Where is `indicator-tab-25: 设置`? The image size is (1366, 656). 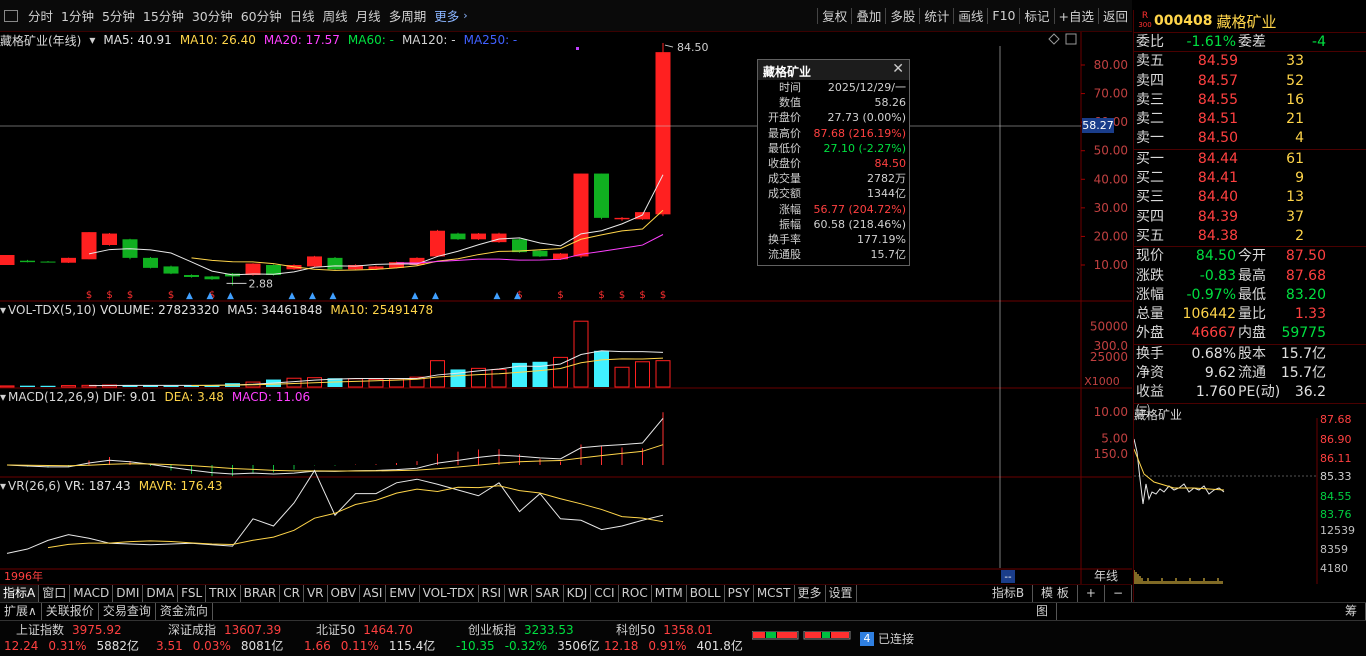
indicator-tab-25: 设置 is located at coordinates (841, 593).